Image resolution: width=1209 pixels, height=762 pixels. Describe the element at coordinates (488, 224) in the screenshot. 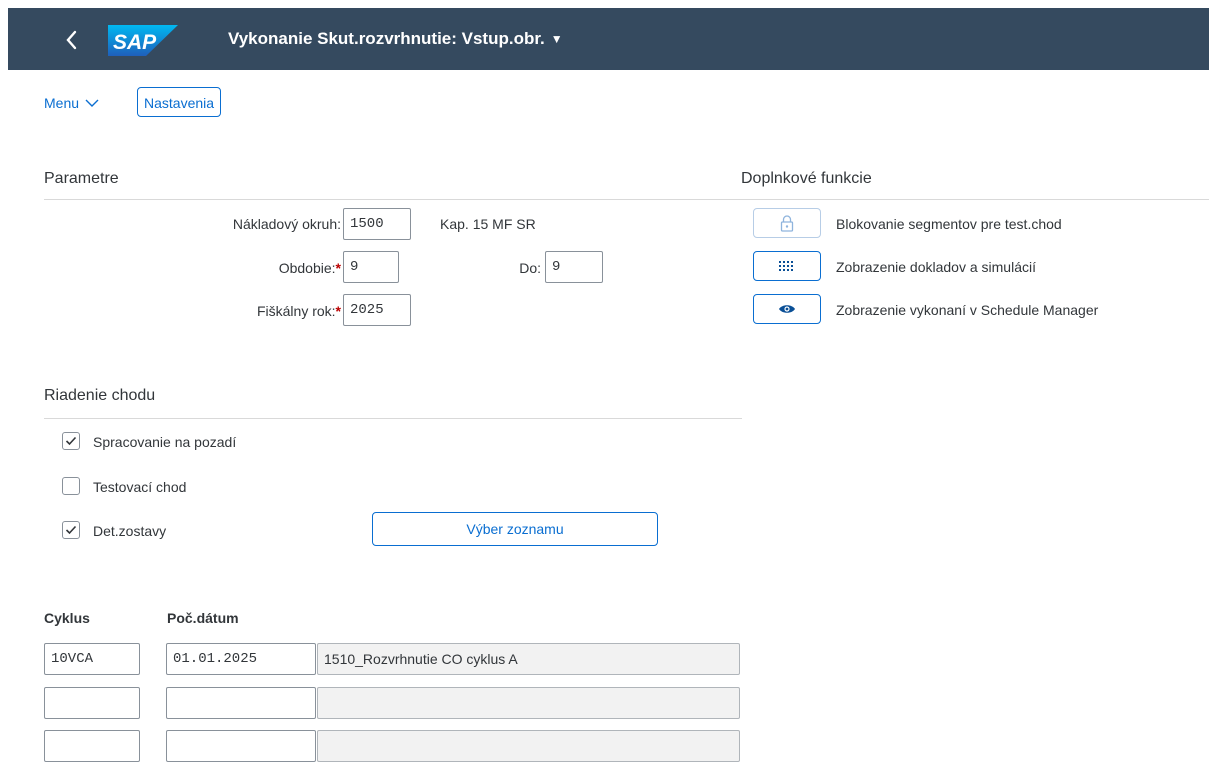

I see `cost-center-description: Kap. 15 MF SR` at that location.